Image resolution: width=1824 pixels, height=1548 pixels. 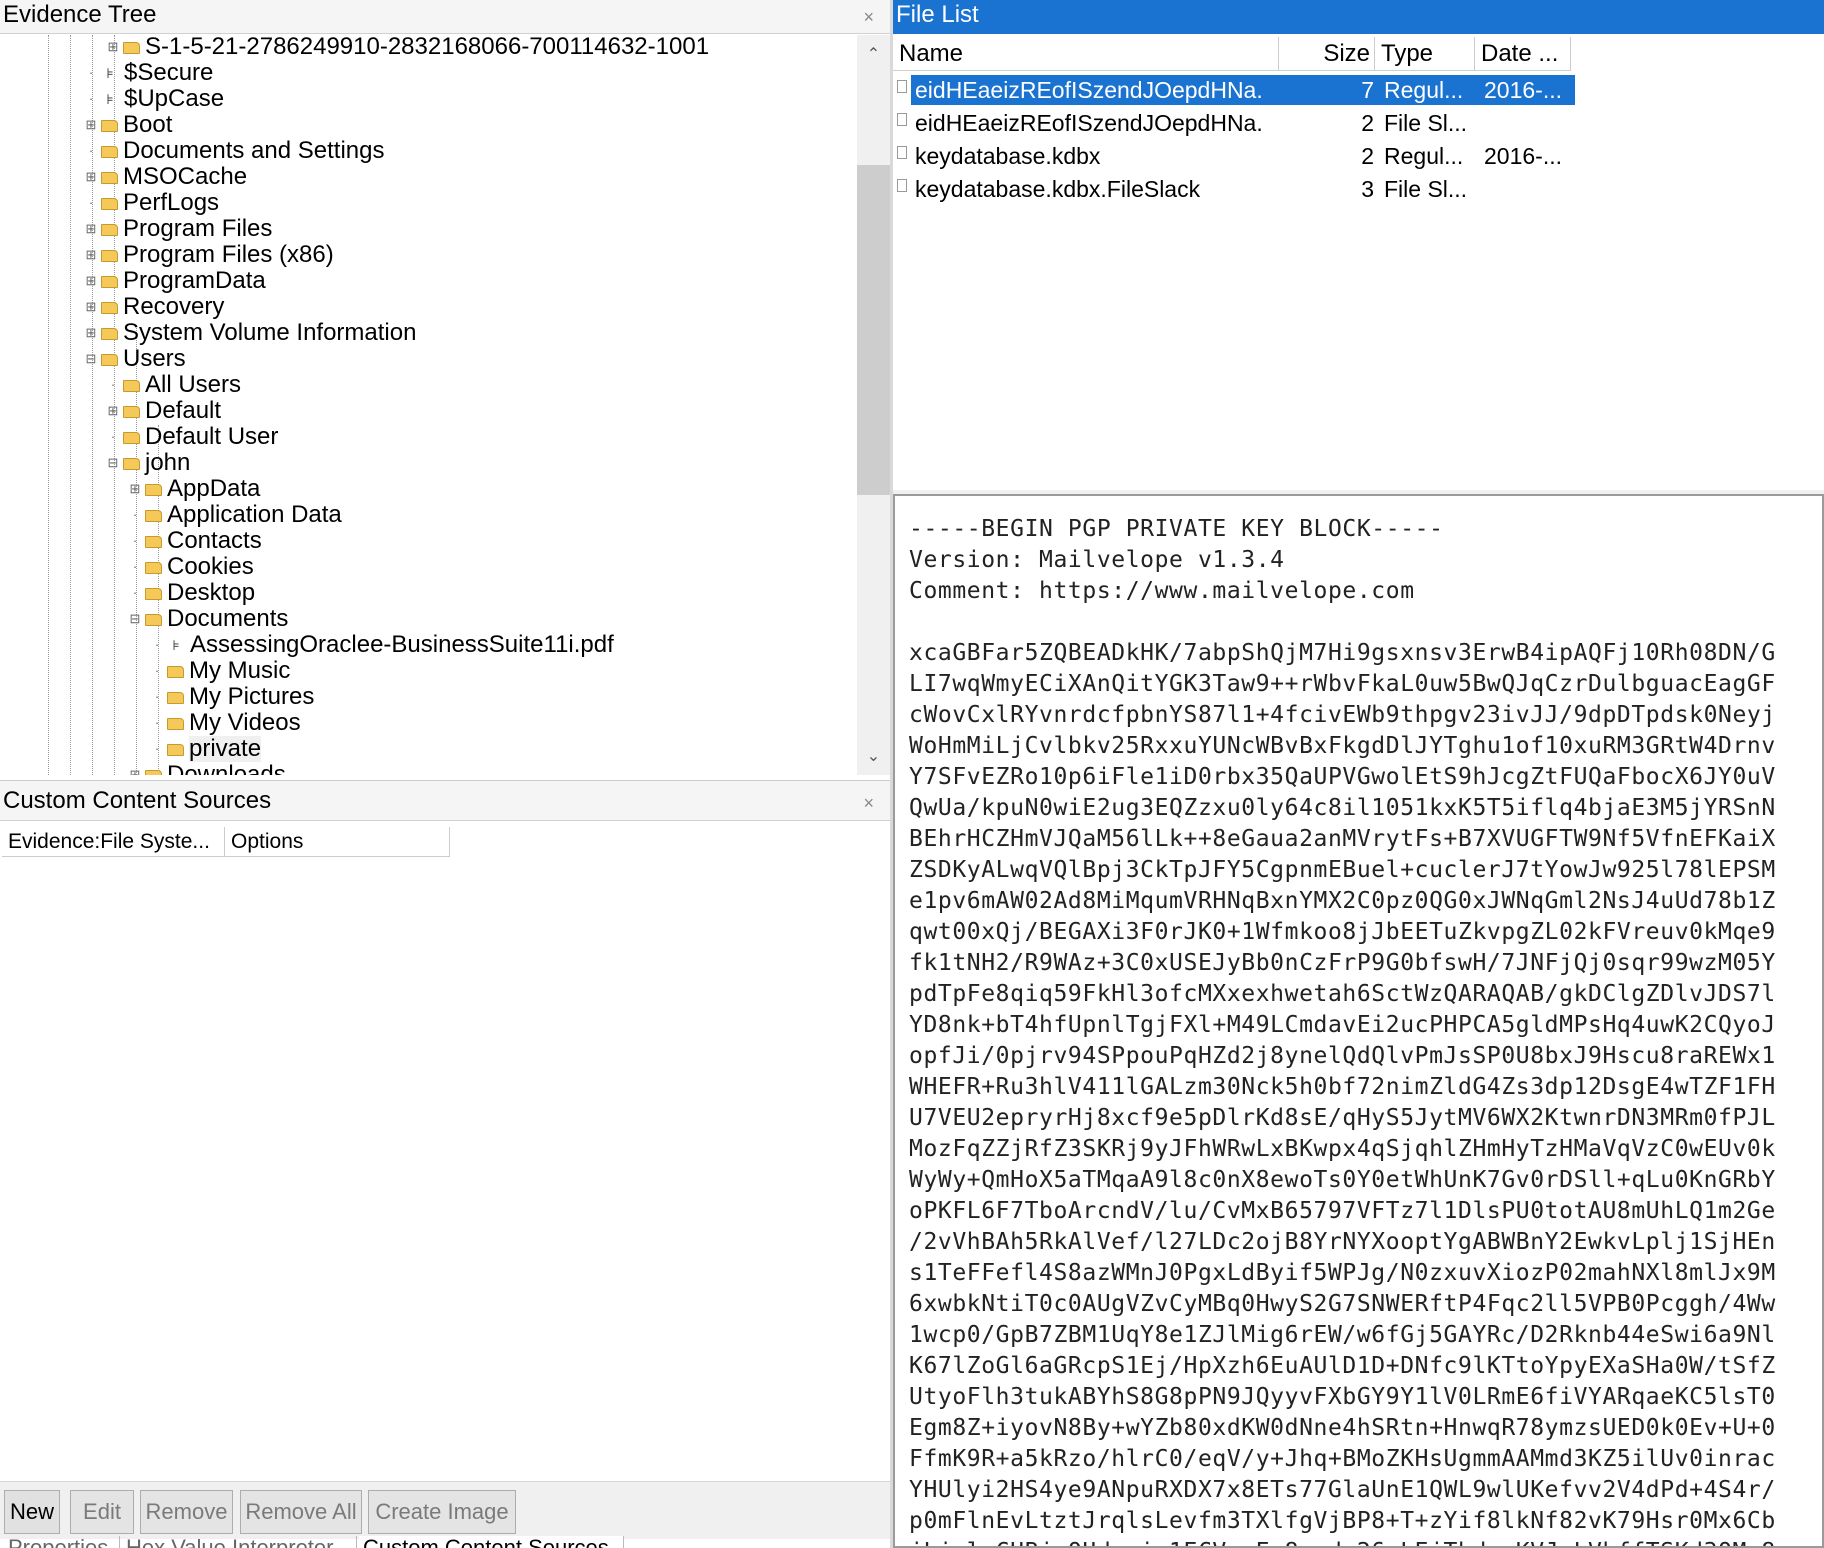 What do you see at coordinates (491, 1542) in the screenshot?
I see `tab-custom-content-sources: Custom Content Sources` at bounding box center [491, 1542].